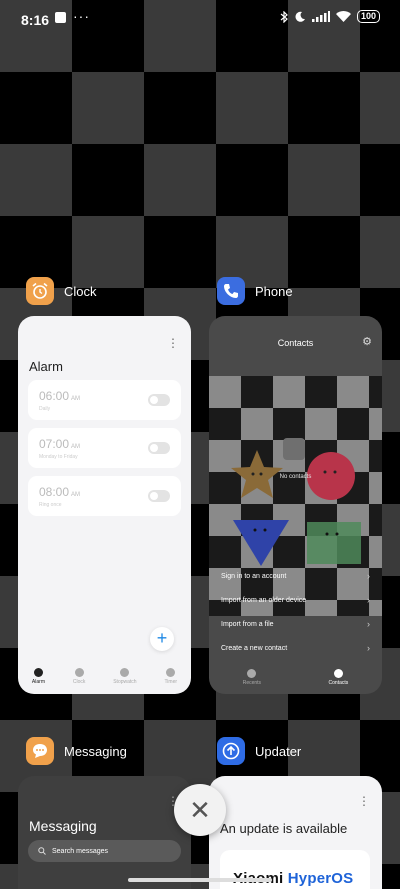  I want to click on nav-item-clock: Clock, so click(79, 676).